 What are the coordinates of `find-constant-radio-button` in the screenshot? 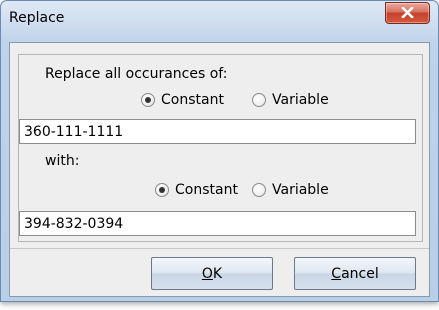 It's located at (148, 100).